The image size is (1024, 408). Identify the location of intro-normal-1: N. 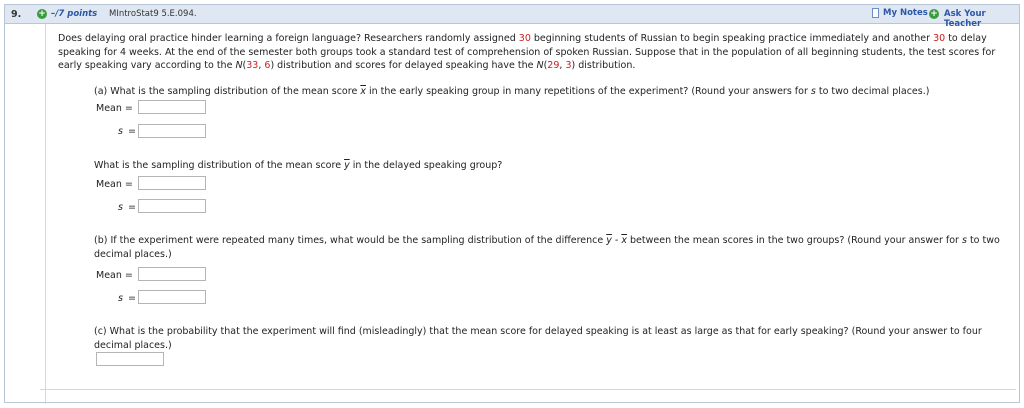
(239, 65).